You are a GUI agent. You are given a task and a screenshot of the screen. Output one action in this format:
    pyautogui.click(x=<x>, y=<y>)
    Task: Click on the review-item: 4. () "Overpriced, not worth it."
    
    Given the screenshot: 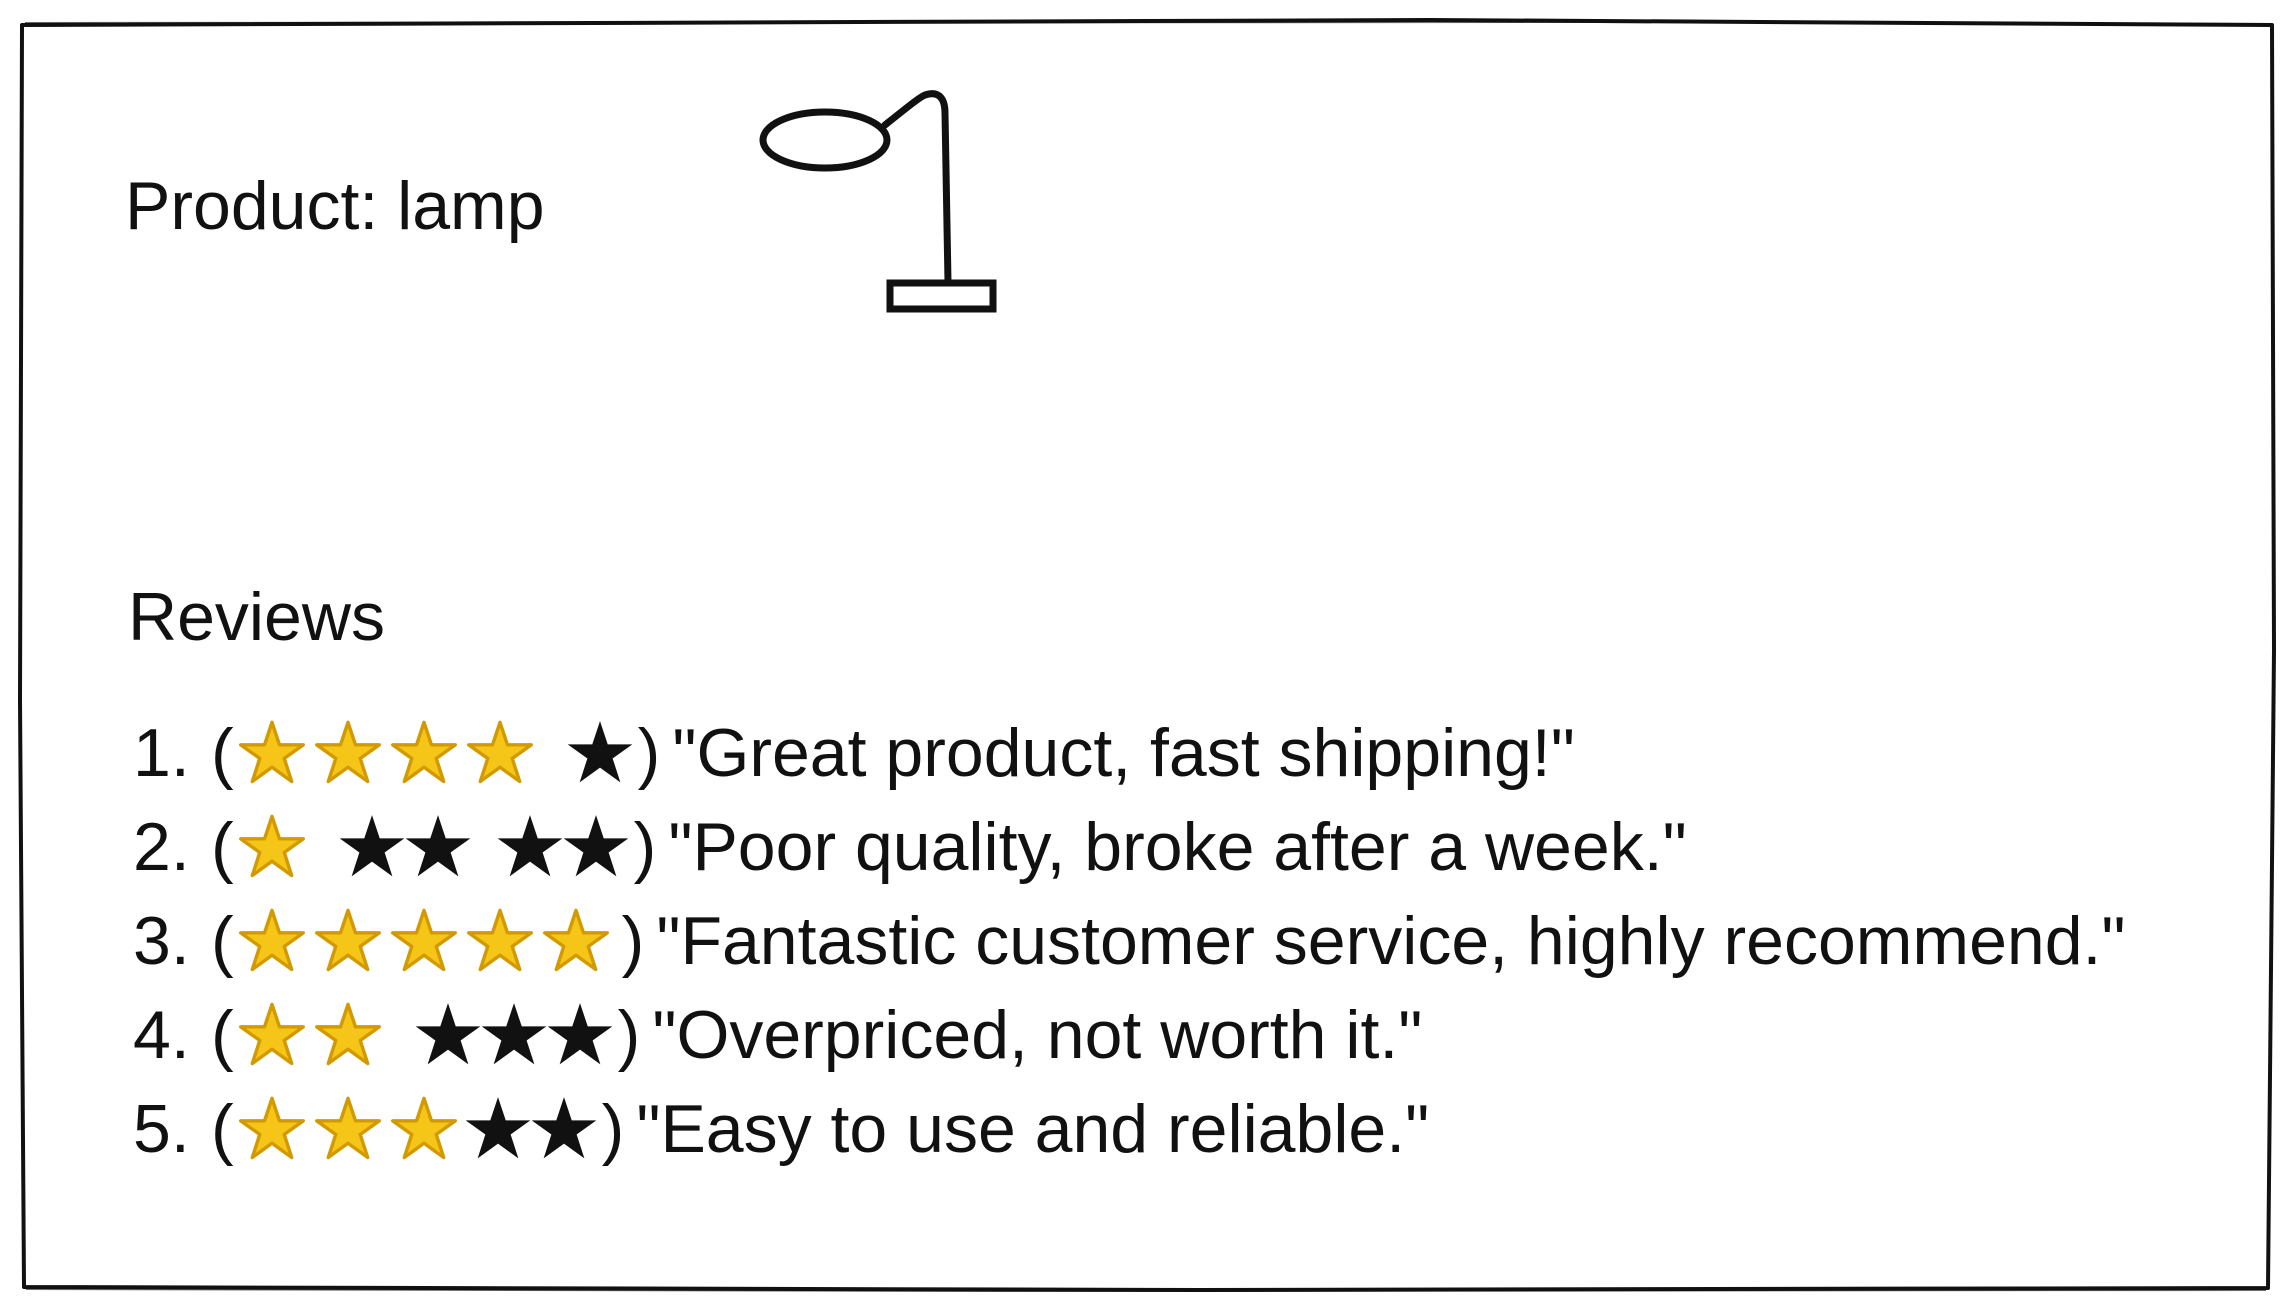 What is the action you would take?
    pyautogui.click(x=1129, y=1035)
    